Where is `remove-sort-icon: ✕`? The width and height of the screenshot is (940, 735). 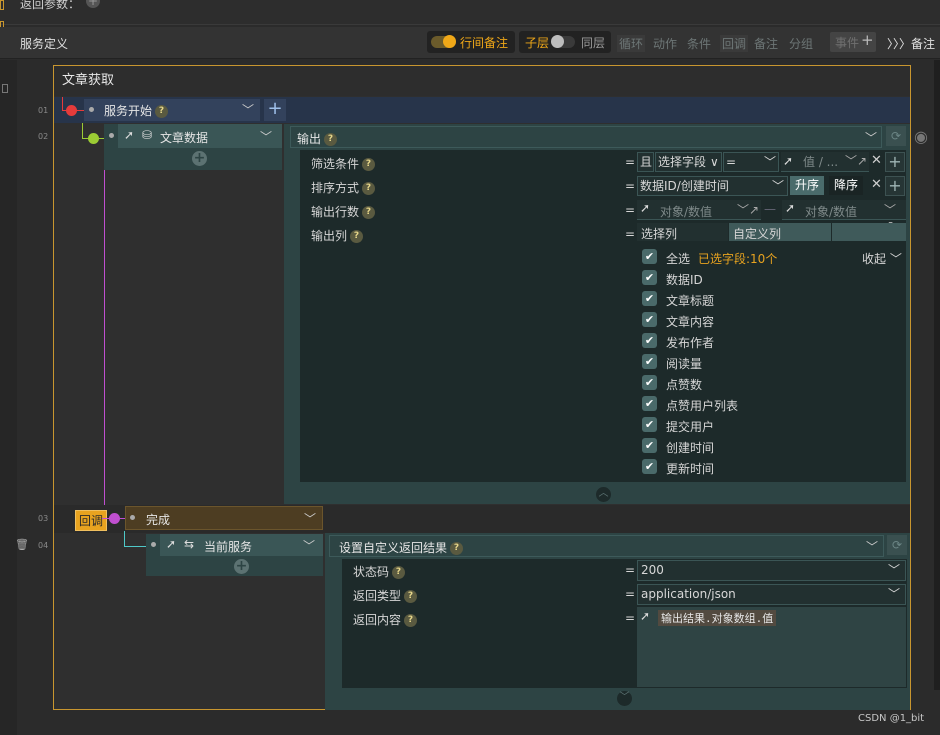
remove-sort-icon: ✕ is located at coordinates (876, 184).